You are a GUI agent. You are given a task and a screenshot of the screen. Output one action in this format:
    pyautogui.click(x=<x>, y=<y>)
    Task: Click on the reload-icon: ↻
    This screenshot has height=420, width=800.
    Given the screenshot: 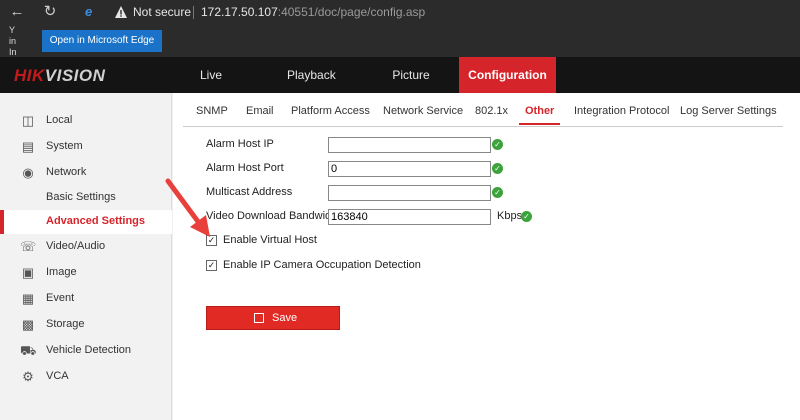 What is the action you would take?
    pyautogui.click(x=50, y=12)
    